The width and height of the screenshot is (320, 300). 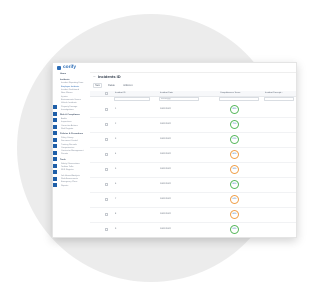 I want to click on column-header-incident-id: Incident ID, so click(x=120, y=93).